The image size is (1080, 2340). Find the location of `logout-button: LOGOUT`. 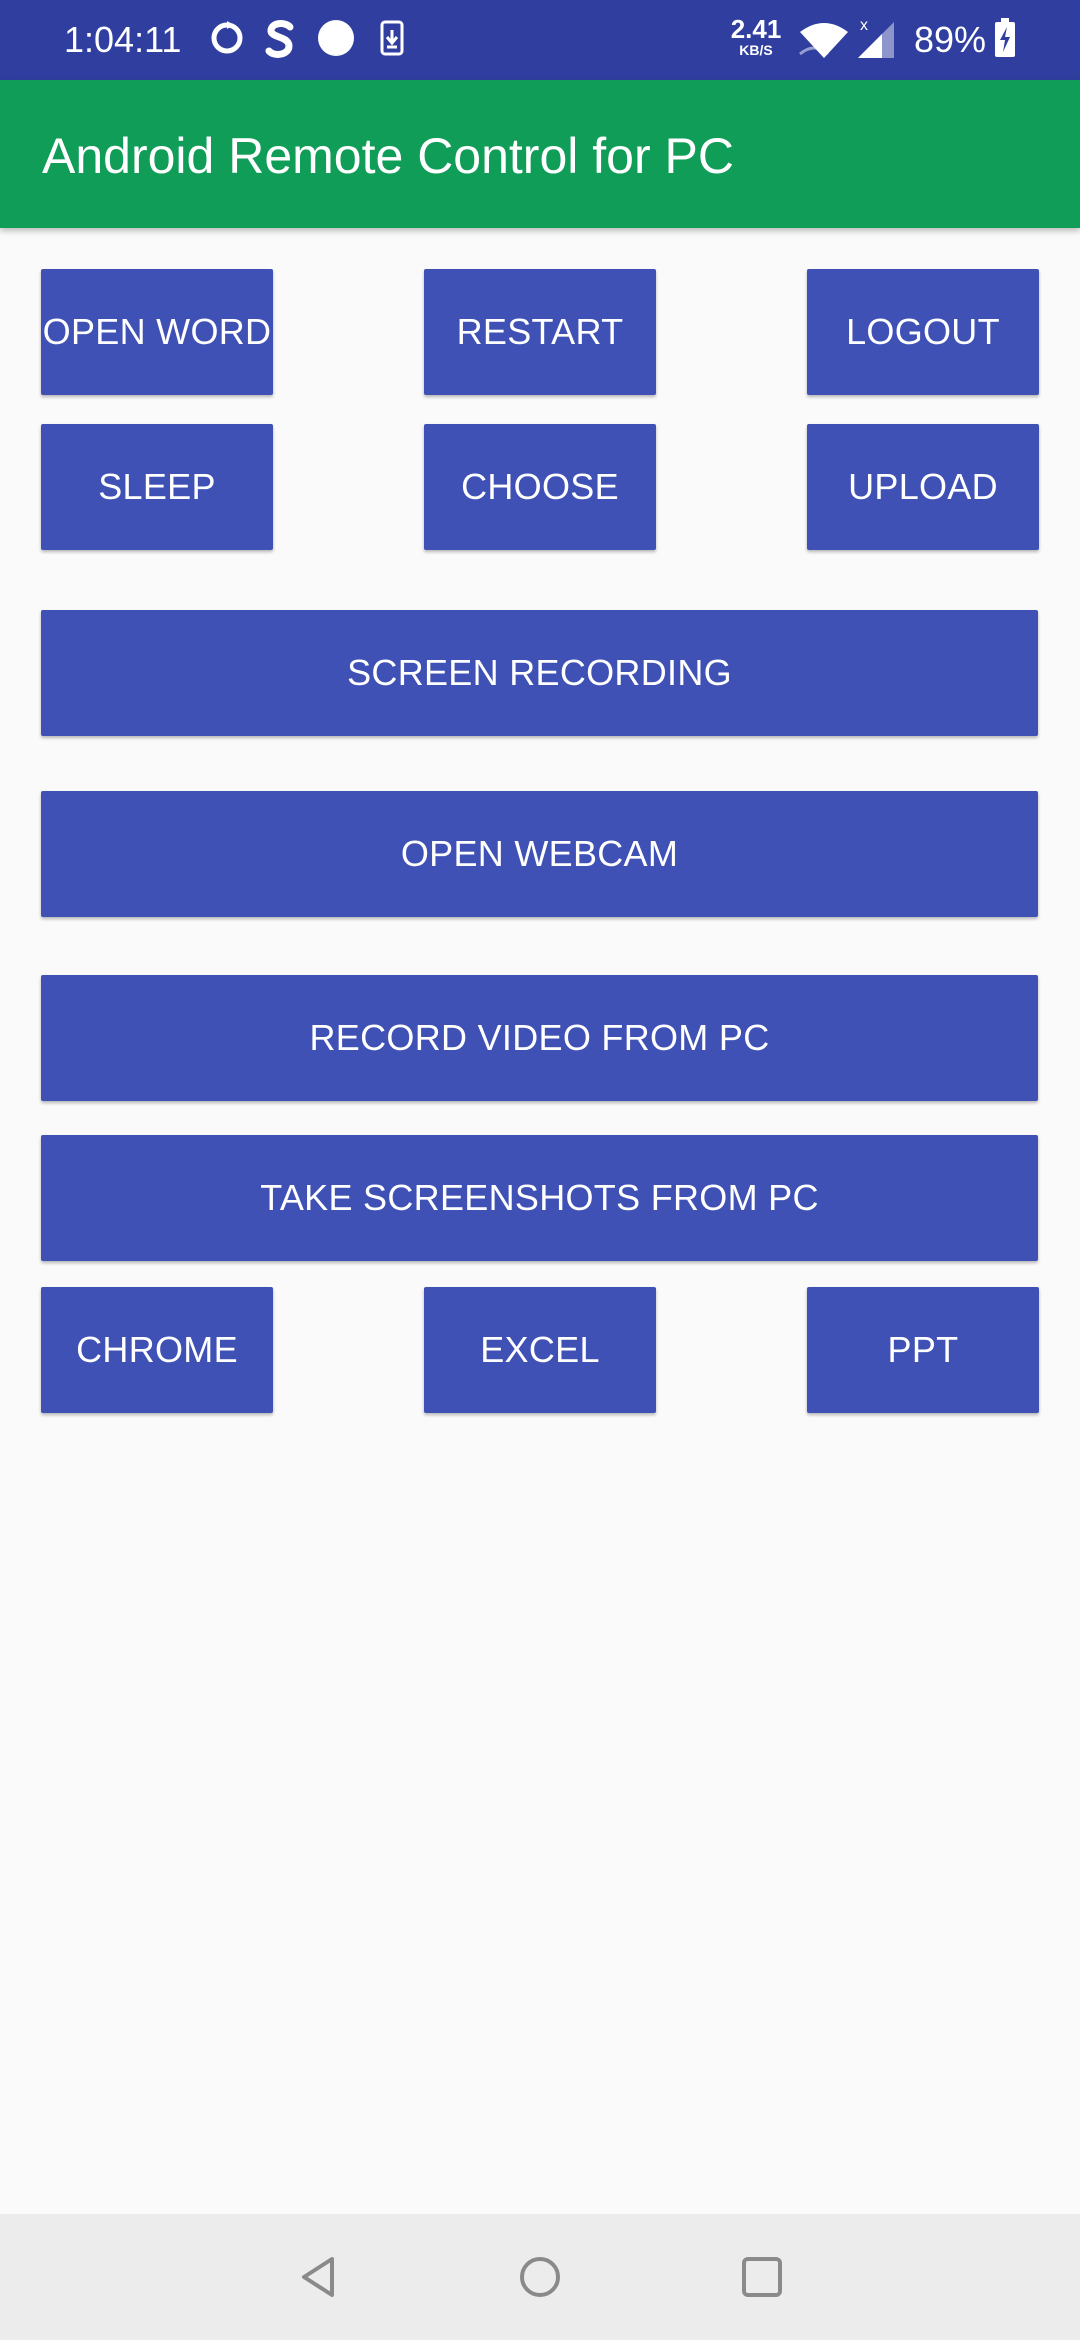

logout-button: LOGOUT is located at coordinates (923, 332).